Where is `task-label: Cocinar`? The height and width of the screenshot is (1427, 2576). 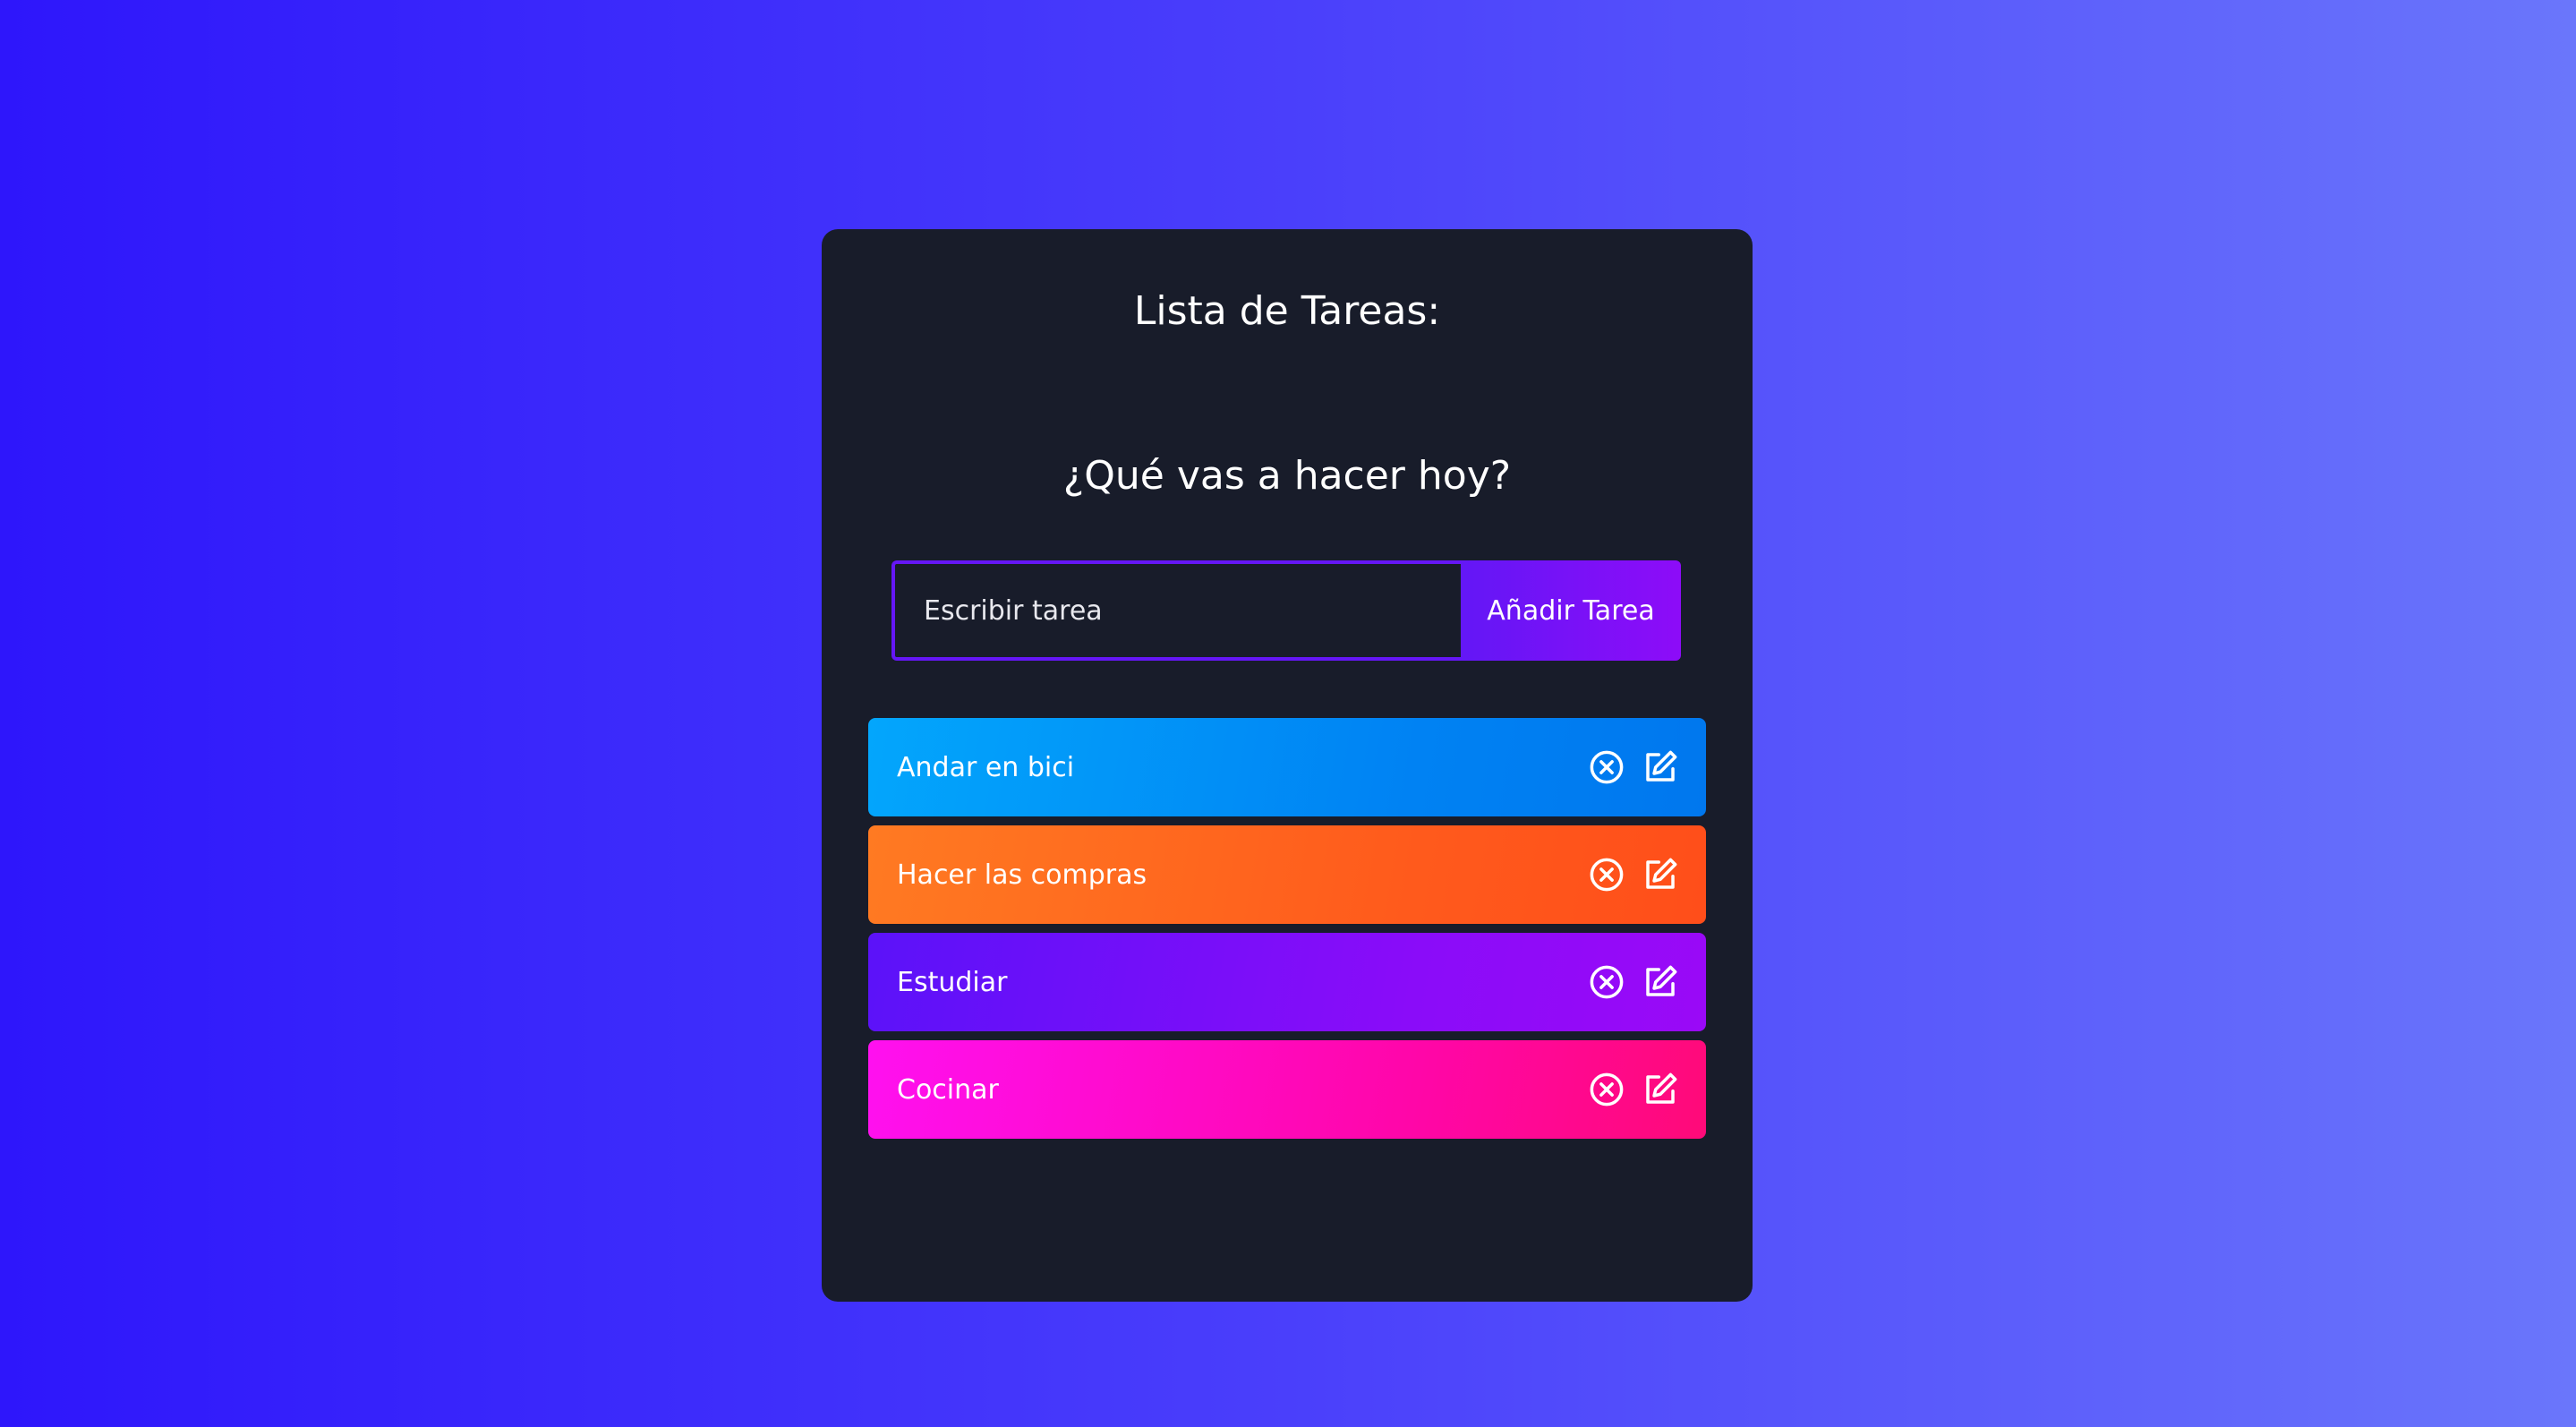
task-label: Cocinar is located at coordinates (948, 1090).